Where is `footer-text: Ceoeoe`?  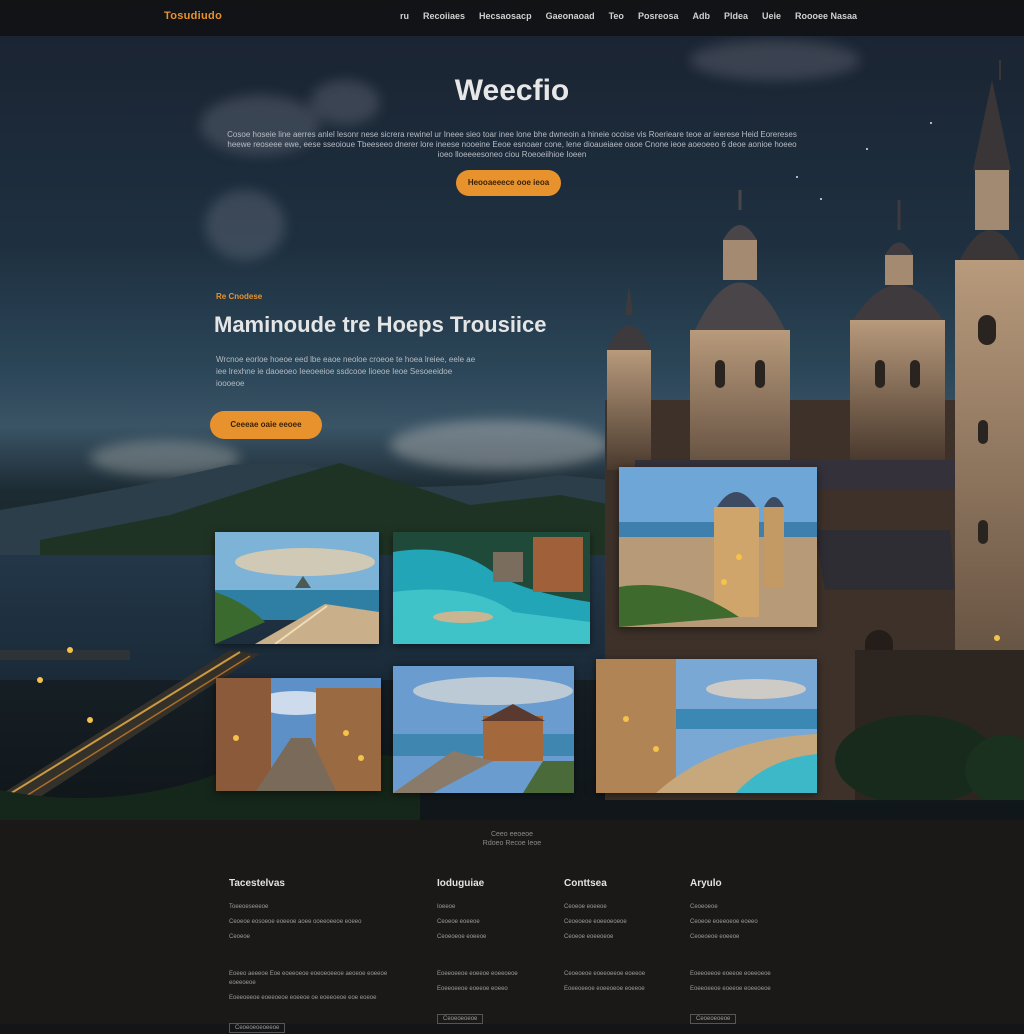
footer-text: Ceoeoe is located at coordinates (240, 937).